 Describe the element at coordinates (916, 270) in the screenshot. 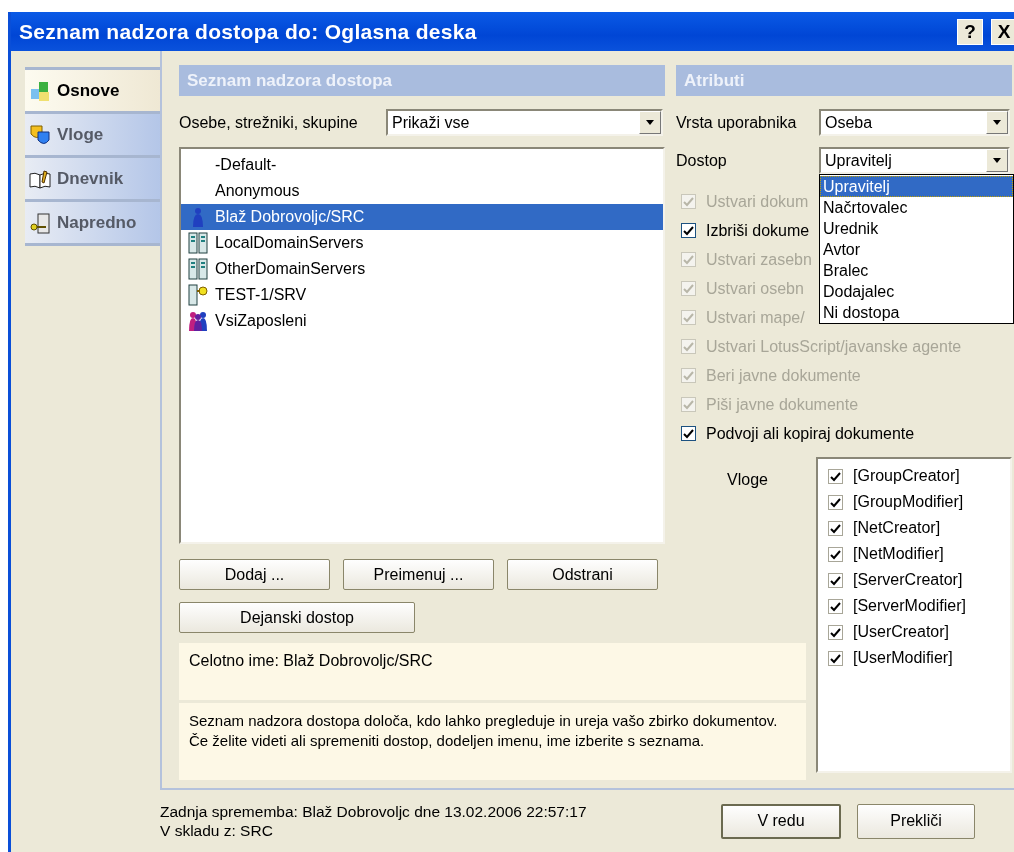

I see `dropdown-option: Bralec` at that location.